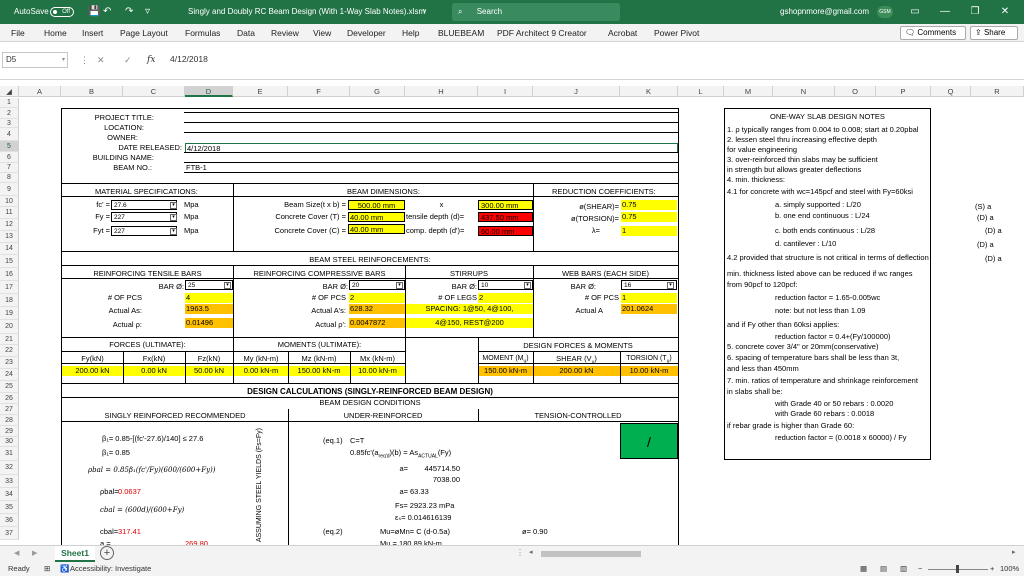 This screenshot has height=576, width=1024. Describe the element at coordinates (376, 205) in the screenshot. I see `beam-t-cell: 500.00 mm` at that location.